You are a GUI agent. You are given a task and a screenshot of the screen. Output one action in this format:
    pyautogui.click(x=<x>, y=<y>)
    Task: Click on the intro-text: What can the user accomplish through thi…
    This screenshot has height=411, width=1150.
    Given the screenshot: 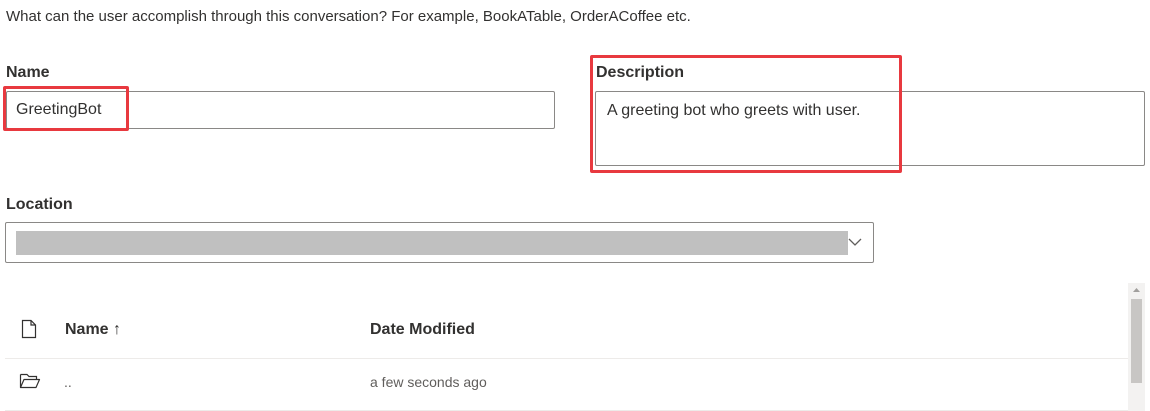 What is the action you would take?
    pyautogui.click(x=348, y=16)
    